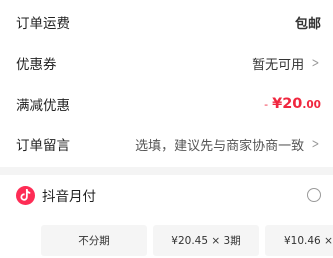 Image resolution: width=333 pixels, height=258 pixels. What do you see at coordinates (43, 24) in the screenshot?
I see `shipping-fee-label: 订单运费` at bounding box center [43, 24].